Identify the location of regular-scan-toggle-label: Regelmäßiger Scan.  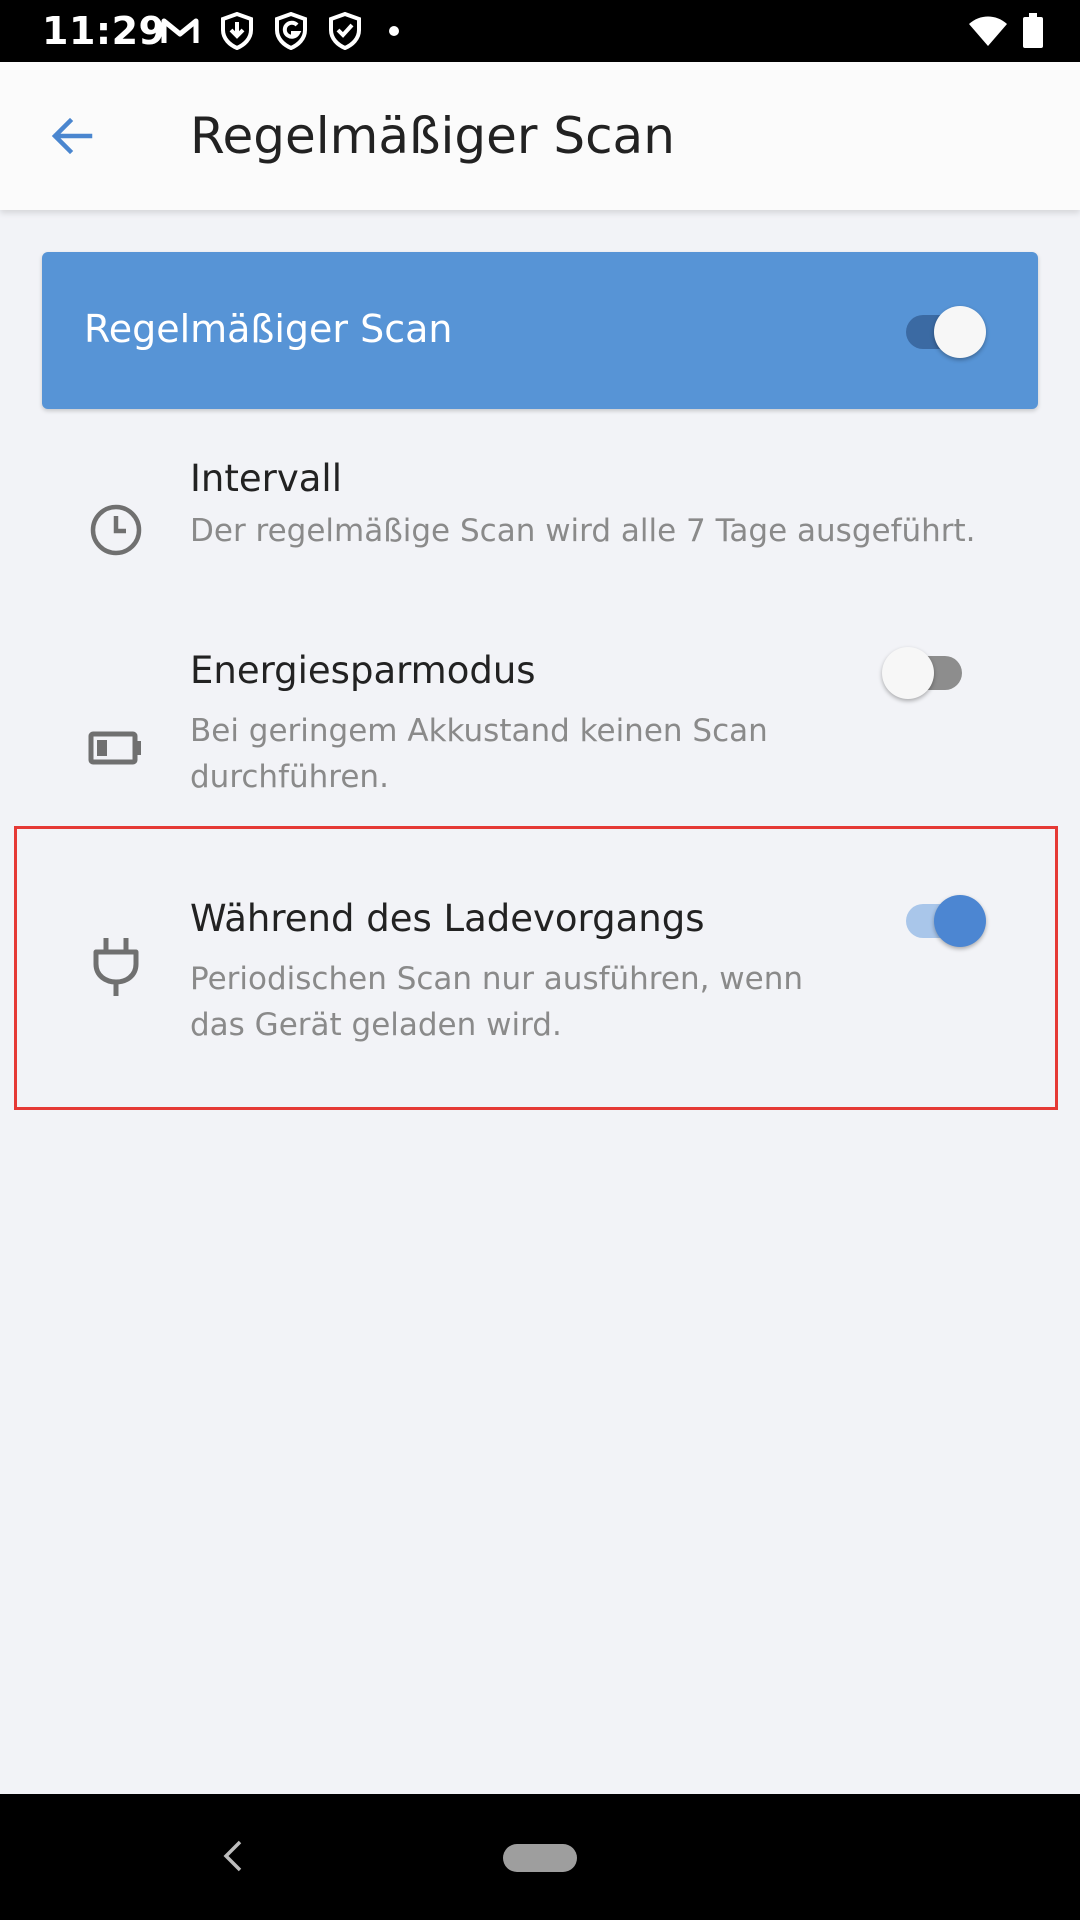
(268, 329).